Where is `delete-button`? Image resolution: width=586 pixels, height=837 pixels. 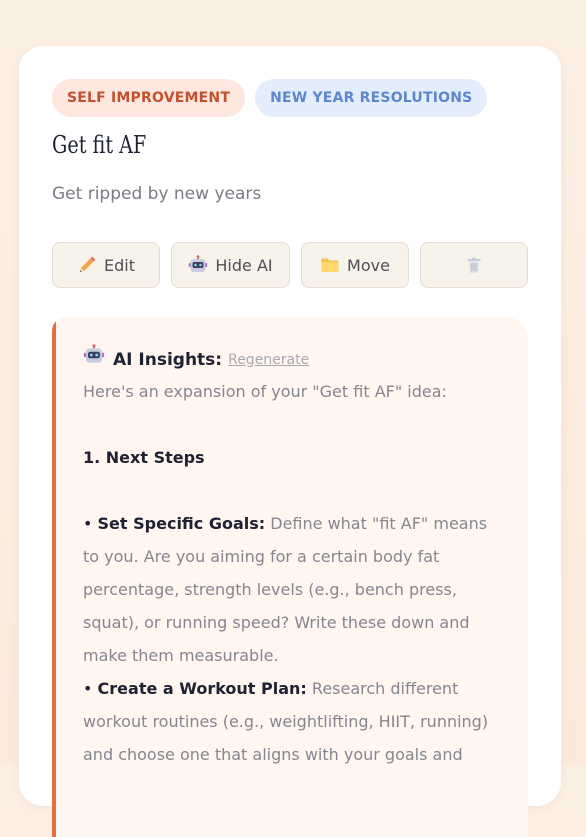 delete-button is located at coordinates (474, 265).